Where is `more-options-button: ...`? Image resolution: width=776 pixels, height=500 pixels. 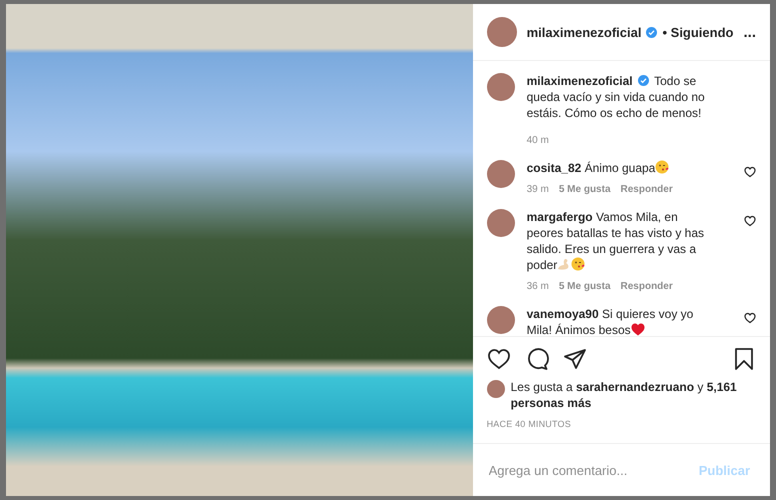
more-options-button: ... is located at coordinates (749, 32).